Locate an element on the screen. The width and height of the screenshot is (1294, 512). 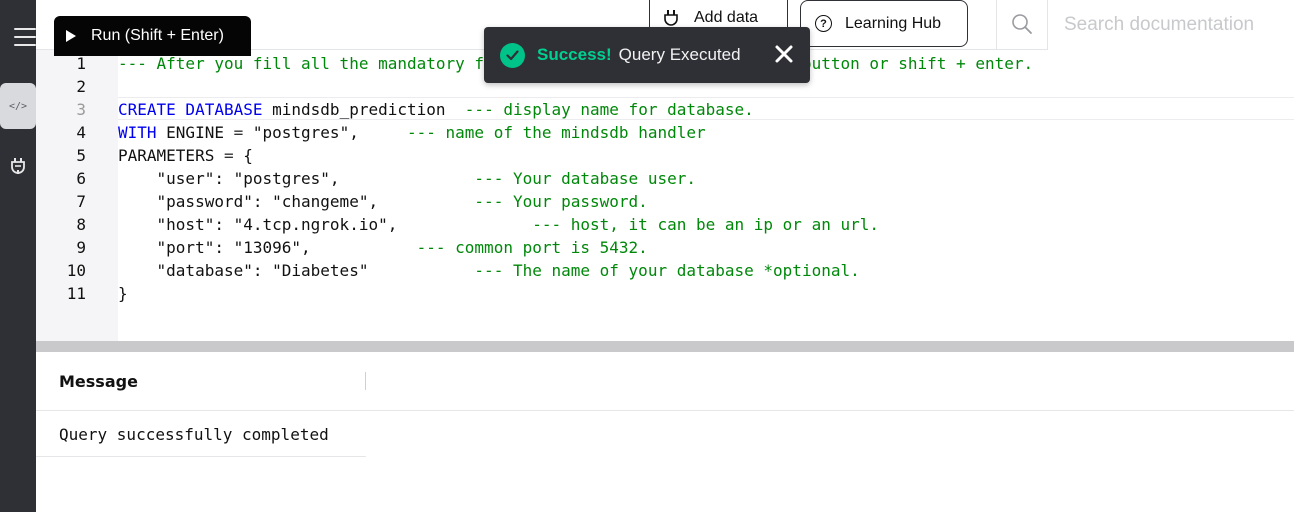
line-number-gutter: 1 2 3 4 5 6 7 8 9 10 11 is located at coordinates (77, 195).